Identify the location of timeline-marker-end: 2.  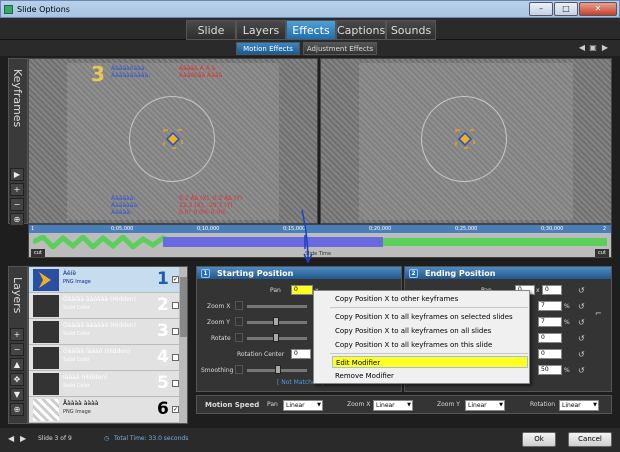
(604, 229).